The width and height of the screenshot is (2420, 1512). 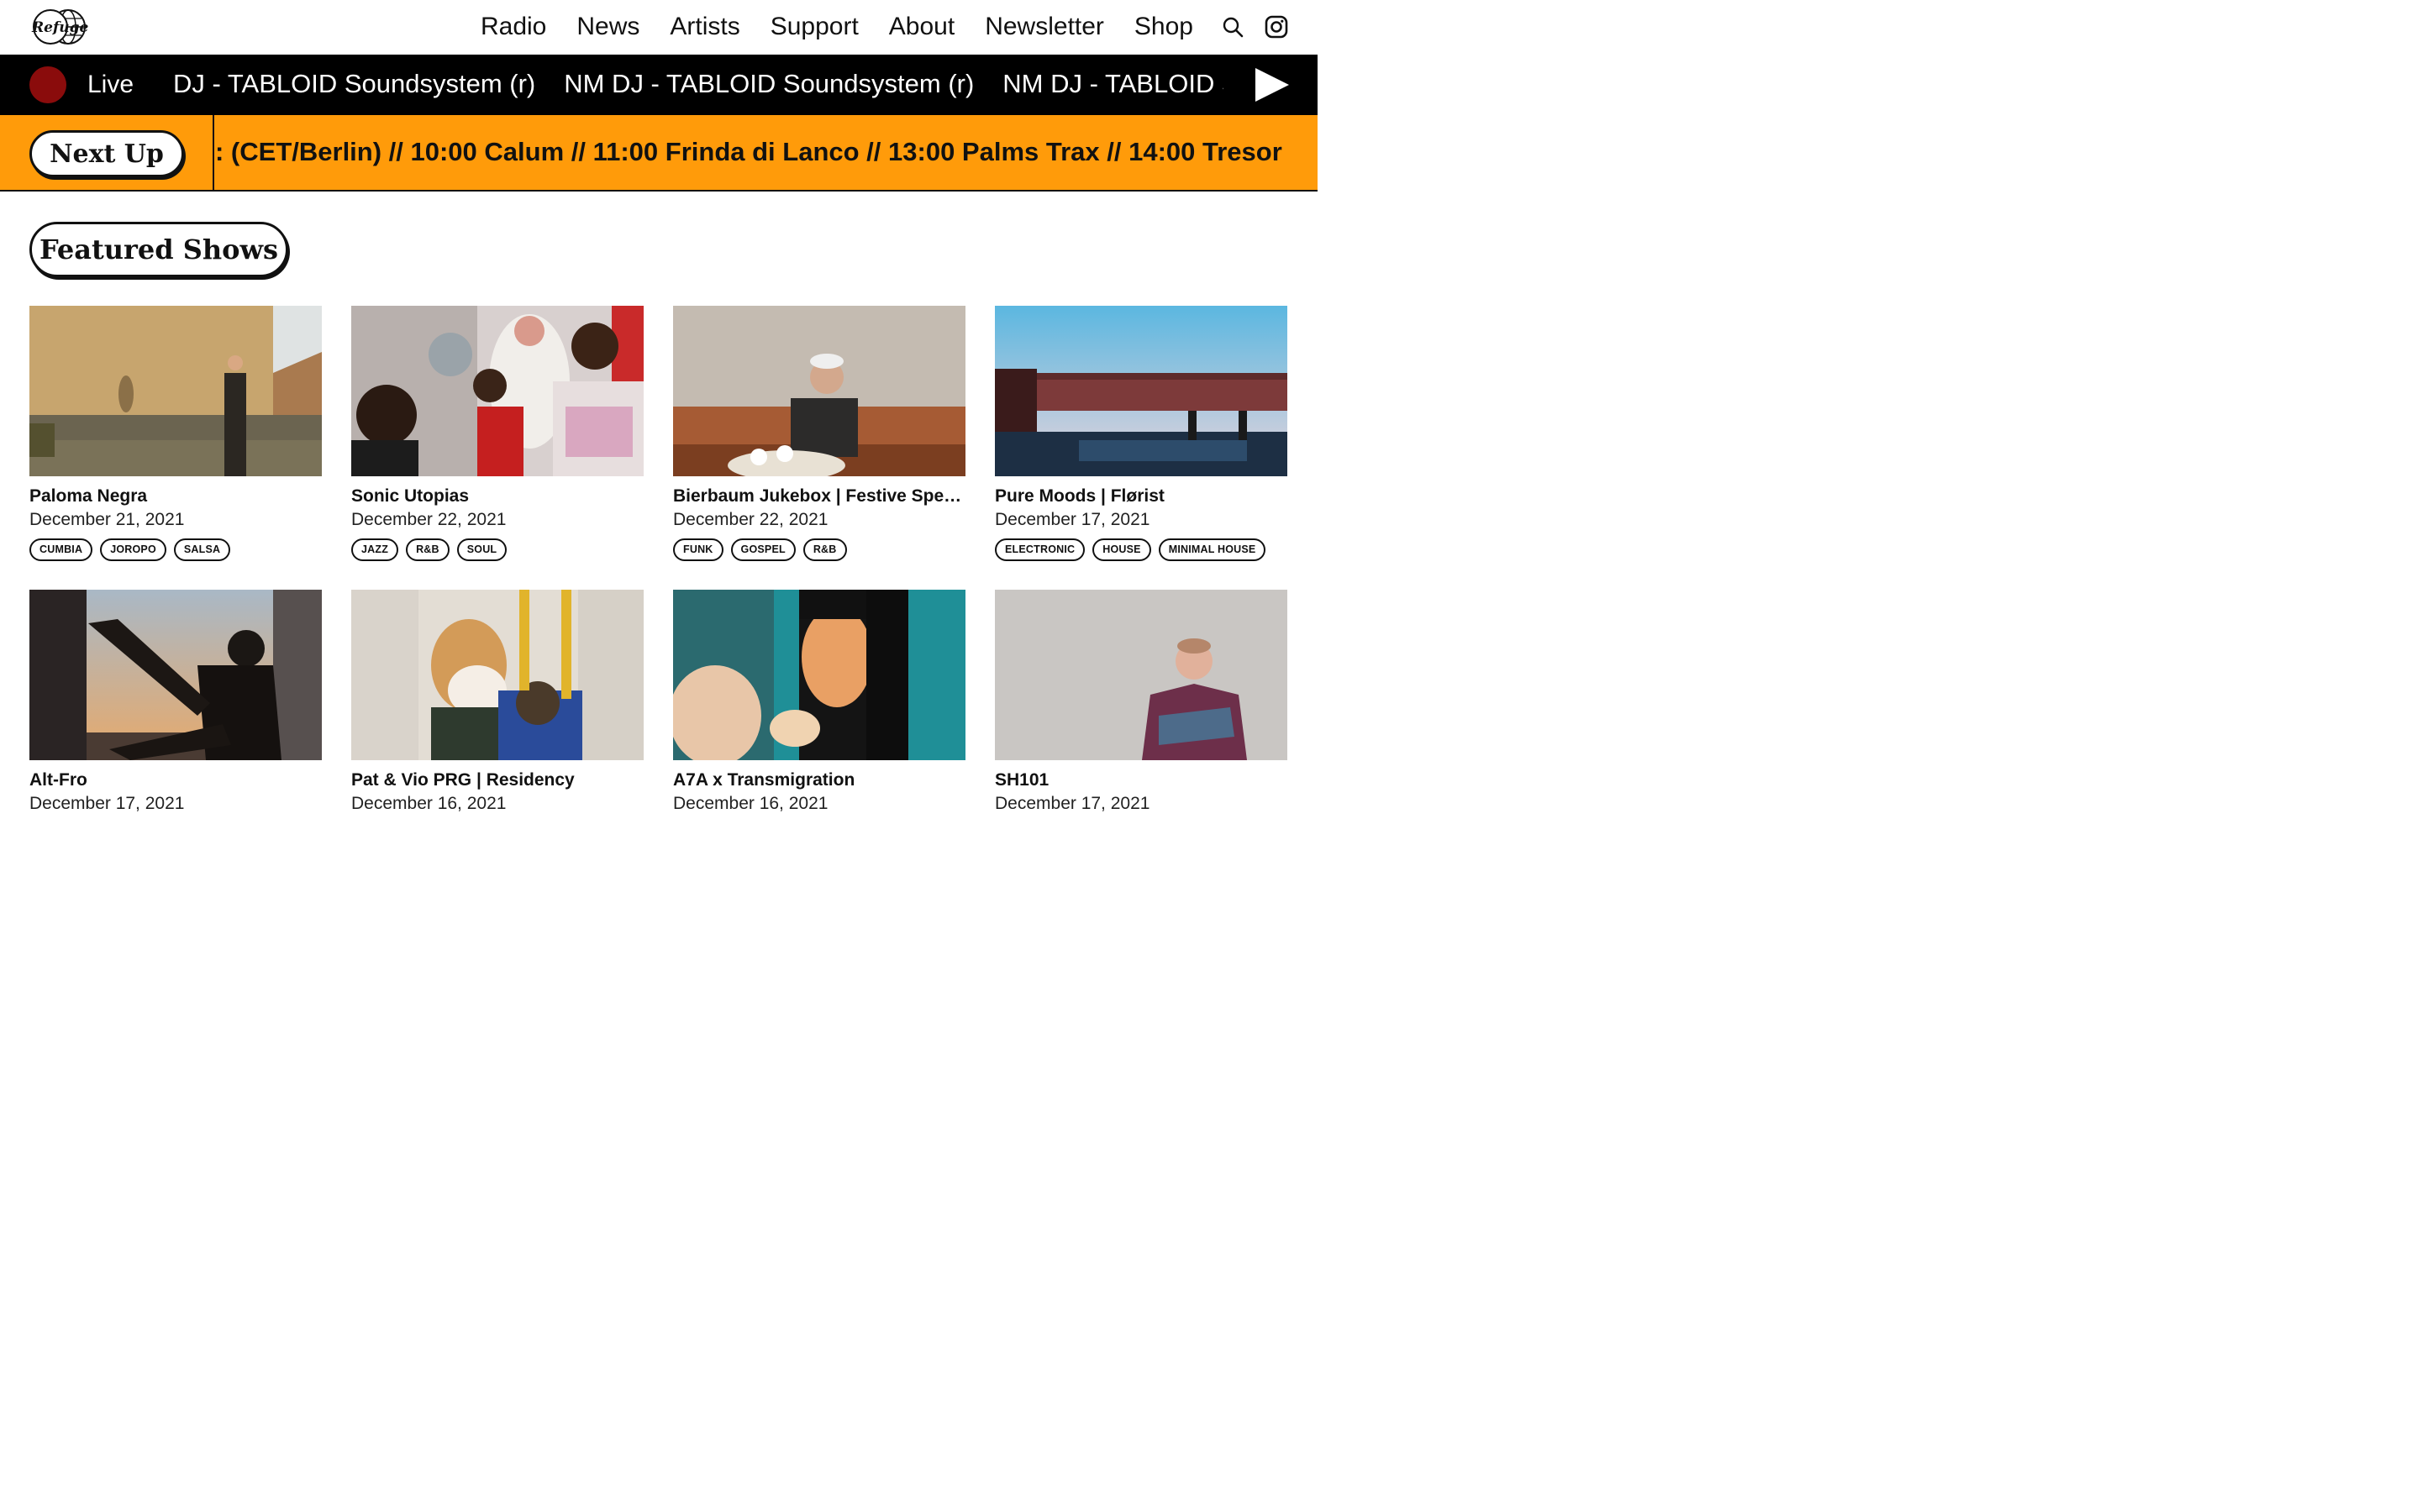 I want to click on nav-news: News, so click(x=607, y=26).